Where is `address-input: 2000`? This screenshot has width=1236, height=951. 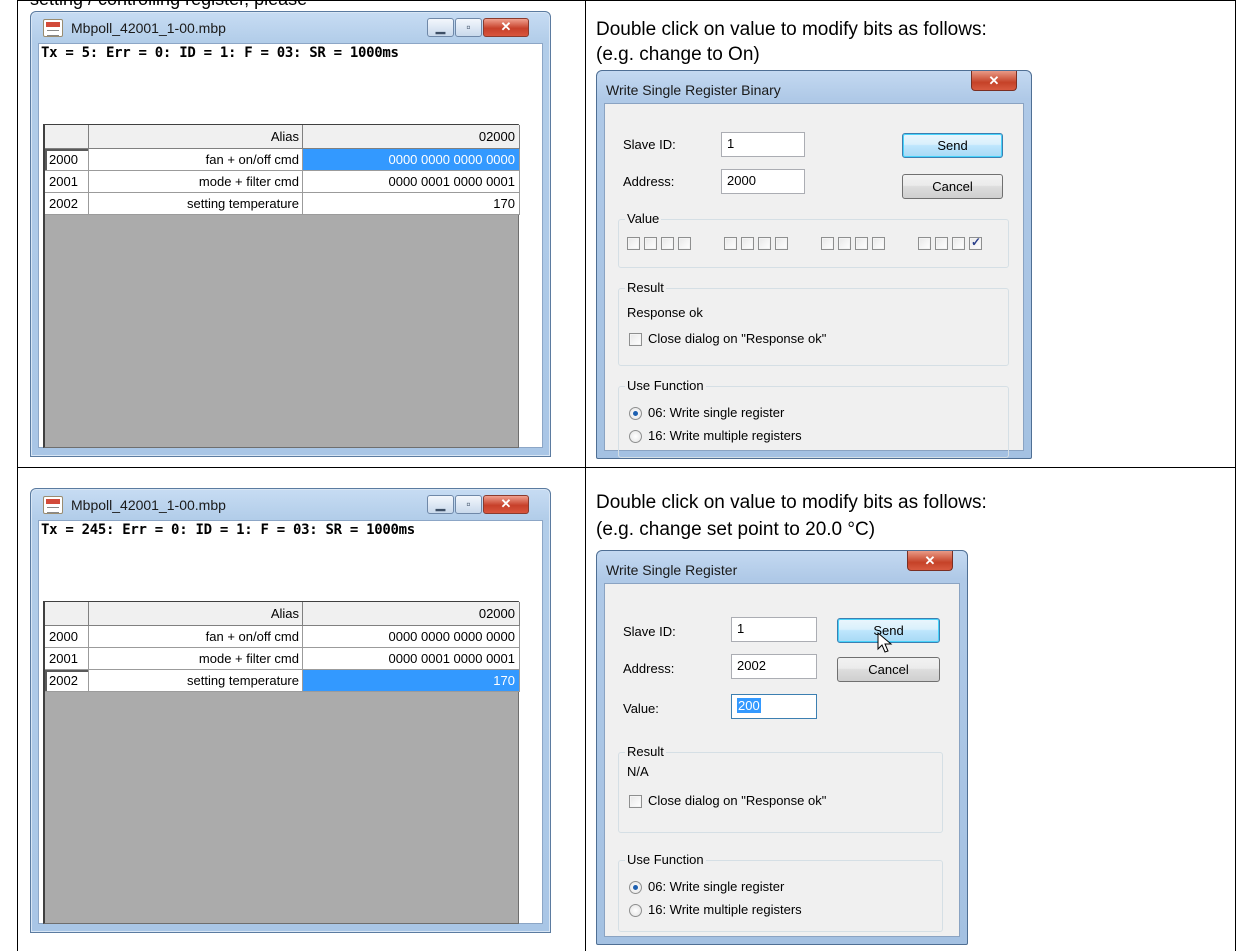
address-input: 2000 is located at coordinates (763, 181).